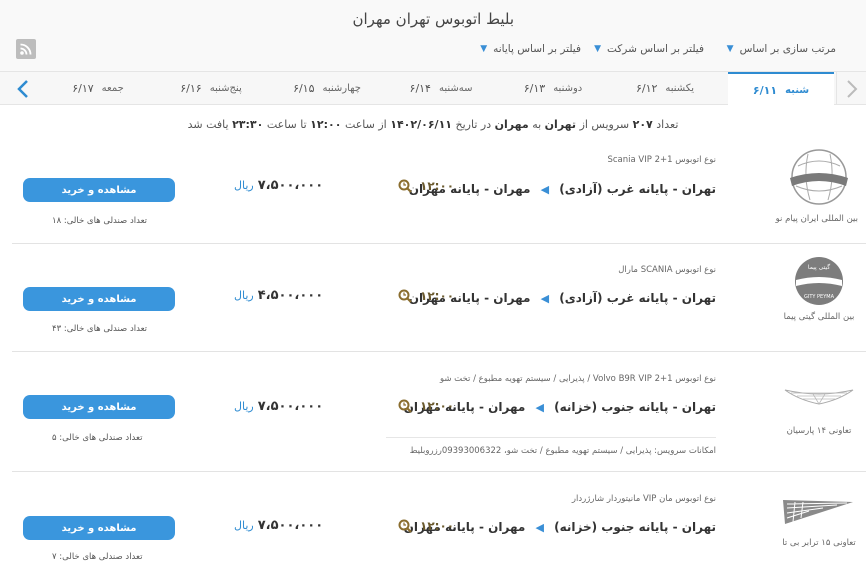 The image size is (866, 575). I want to click on next-day-button, so click(23, 88).